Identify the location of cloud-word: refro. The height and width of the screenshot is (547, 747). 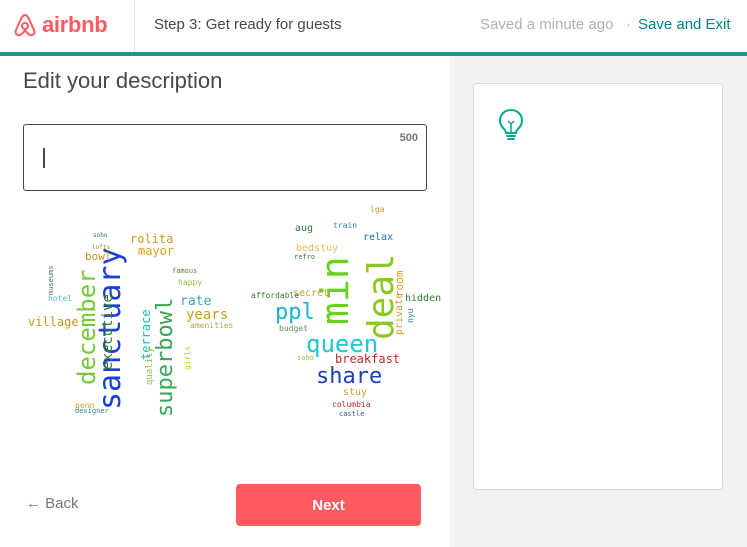
(304, 257).